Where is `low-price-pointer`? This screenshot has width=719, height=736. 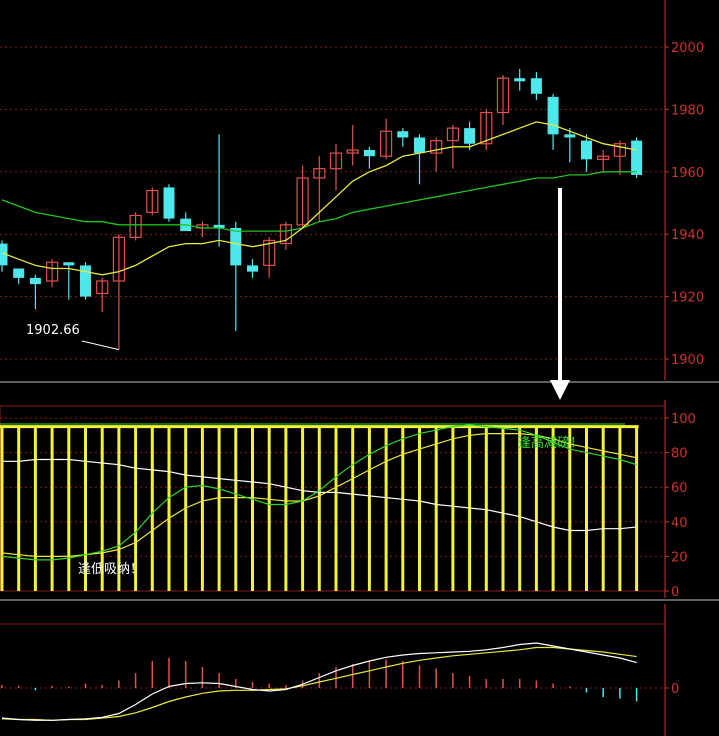
low-price-pointer is located at coordinates (100, 345).